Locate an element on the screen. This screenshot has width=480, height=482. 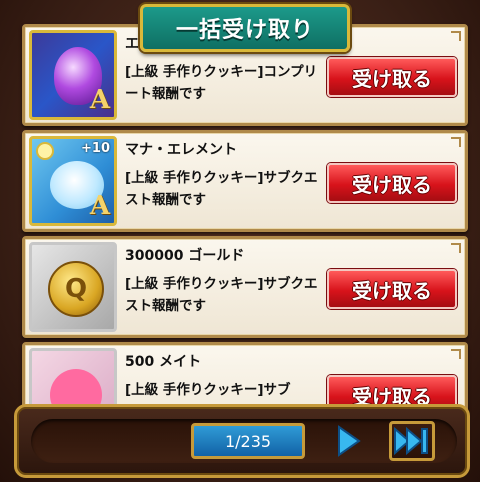
plus-badge: +10 is located at coordinates (95, 148).